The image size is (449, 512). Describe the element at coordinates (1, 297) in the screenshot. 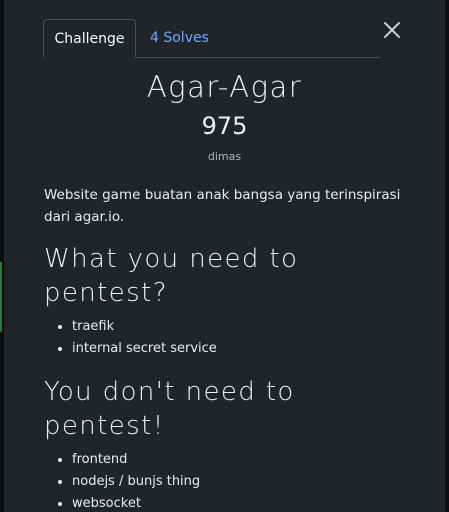

I see `backdrop-accent-strip` at that location.